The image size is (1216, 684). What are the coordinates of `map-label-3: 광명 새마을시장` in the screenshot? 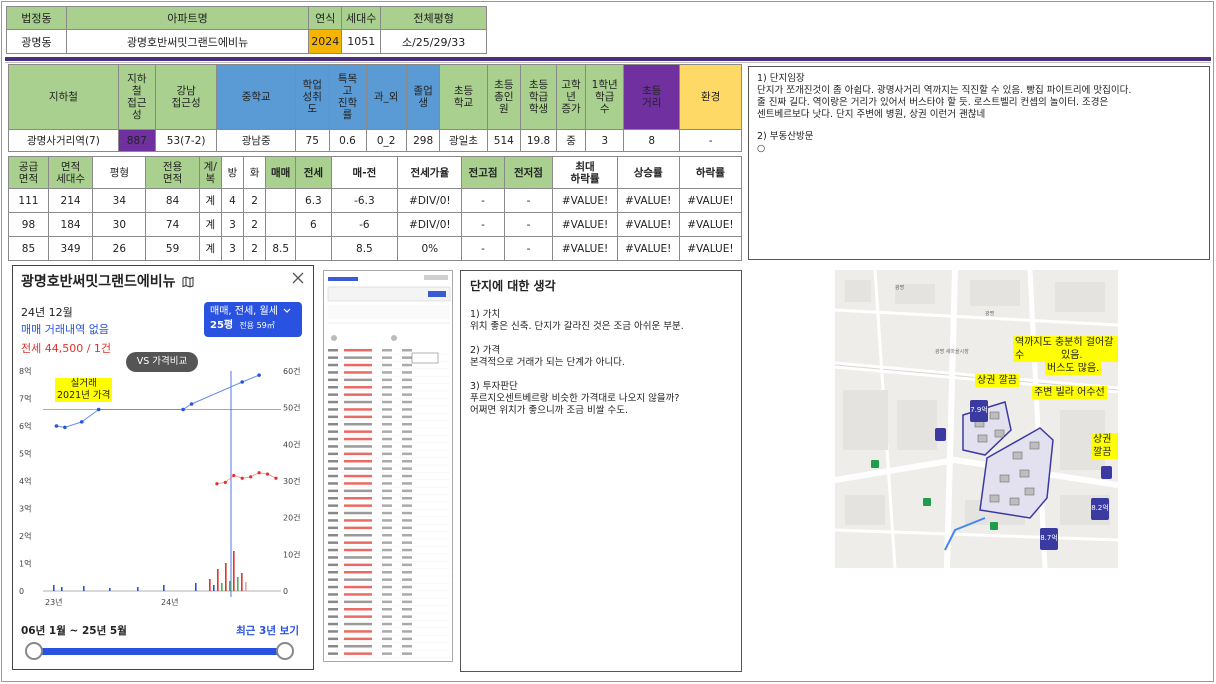 It's located at (952, 352).